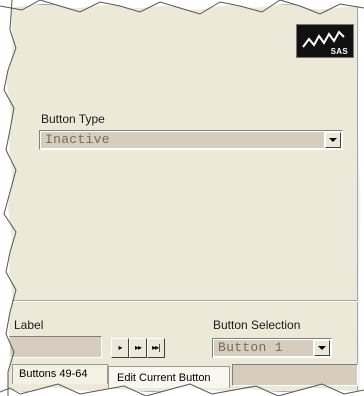 This screenshot has width=364, height=396. I want to click on button-selection-dropdown: Button 1, so click(272, 348).